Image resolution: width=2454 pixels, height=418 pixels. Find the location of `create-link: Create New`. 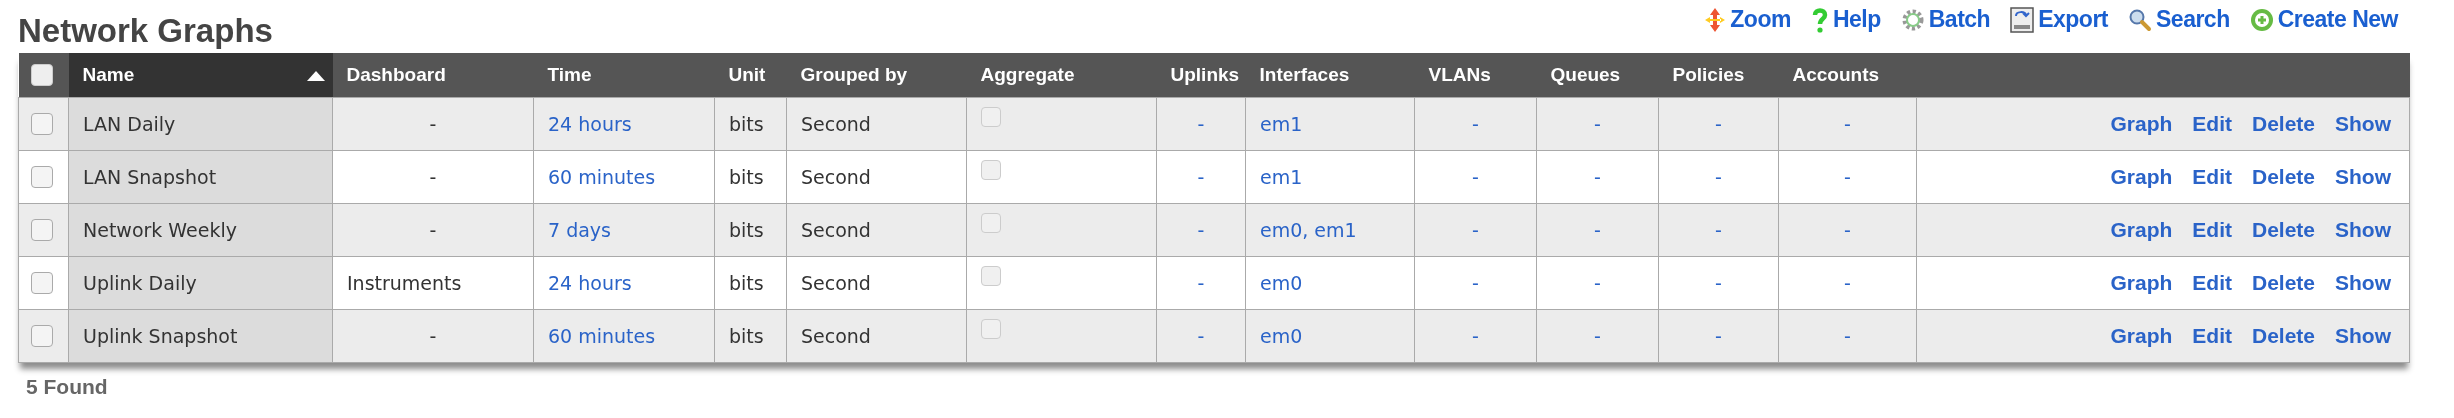

create-link: Create New is located at coordinates (2323, 19).